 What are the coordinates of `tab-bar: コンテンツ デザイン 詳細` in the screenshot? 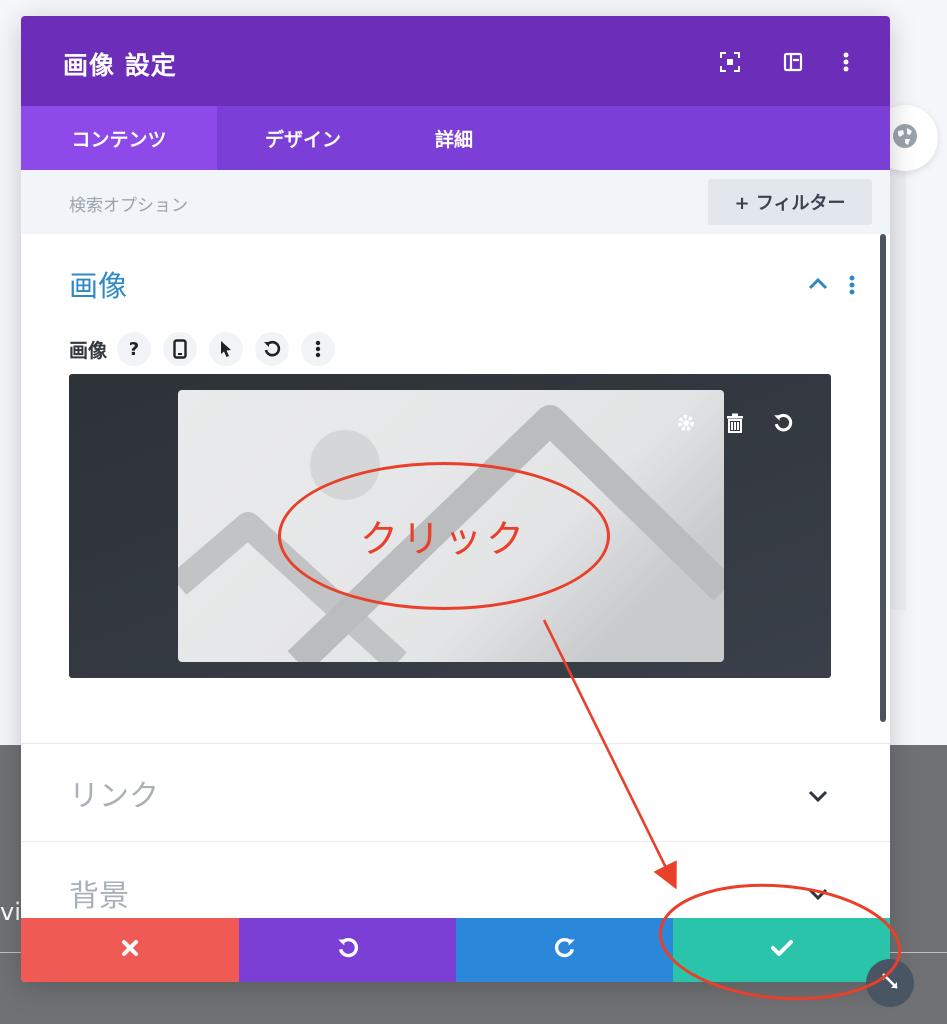 It's located at (455, 138).